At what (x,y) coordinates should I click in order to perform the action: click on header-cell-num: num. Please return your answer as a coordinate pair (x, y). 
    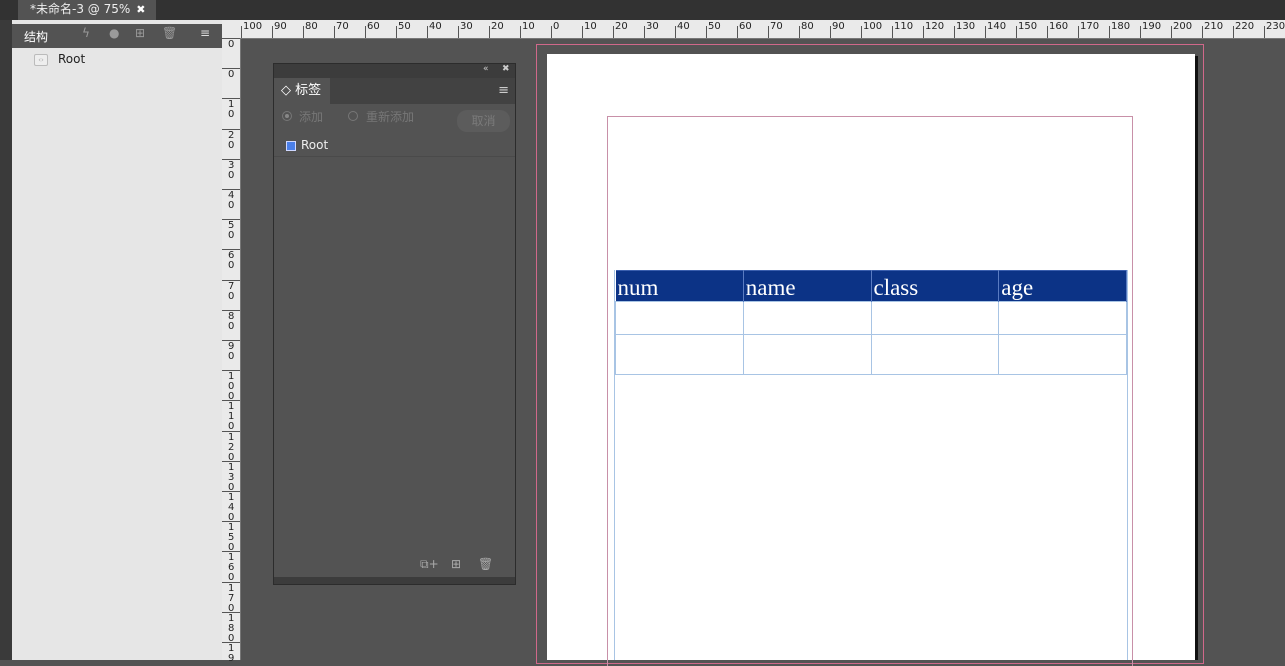
    Looking at the image, I should click on (679, 286).